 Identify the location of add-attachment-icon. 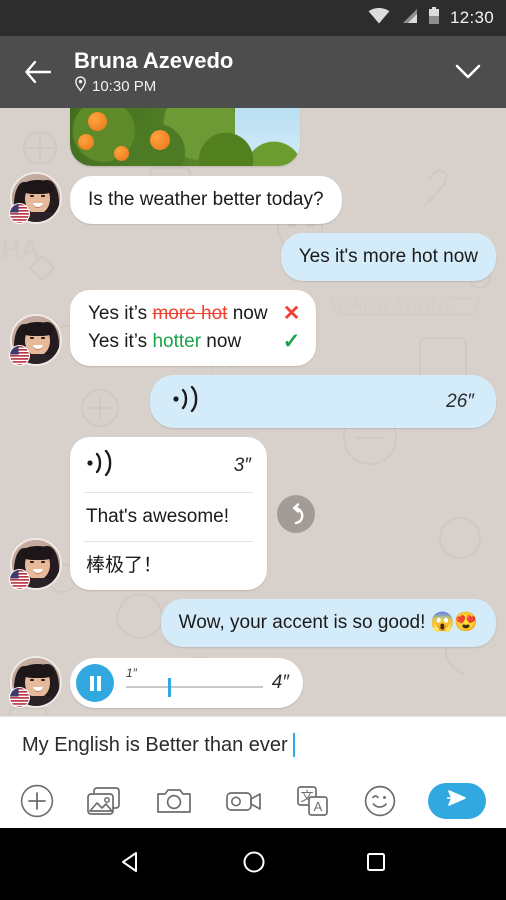
(37, 801).